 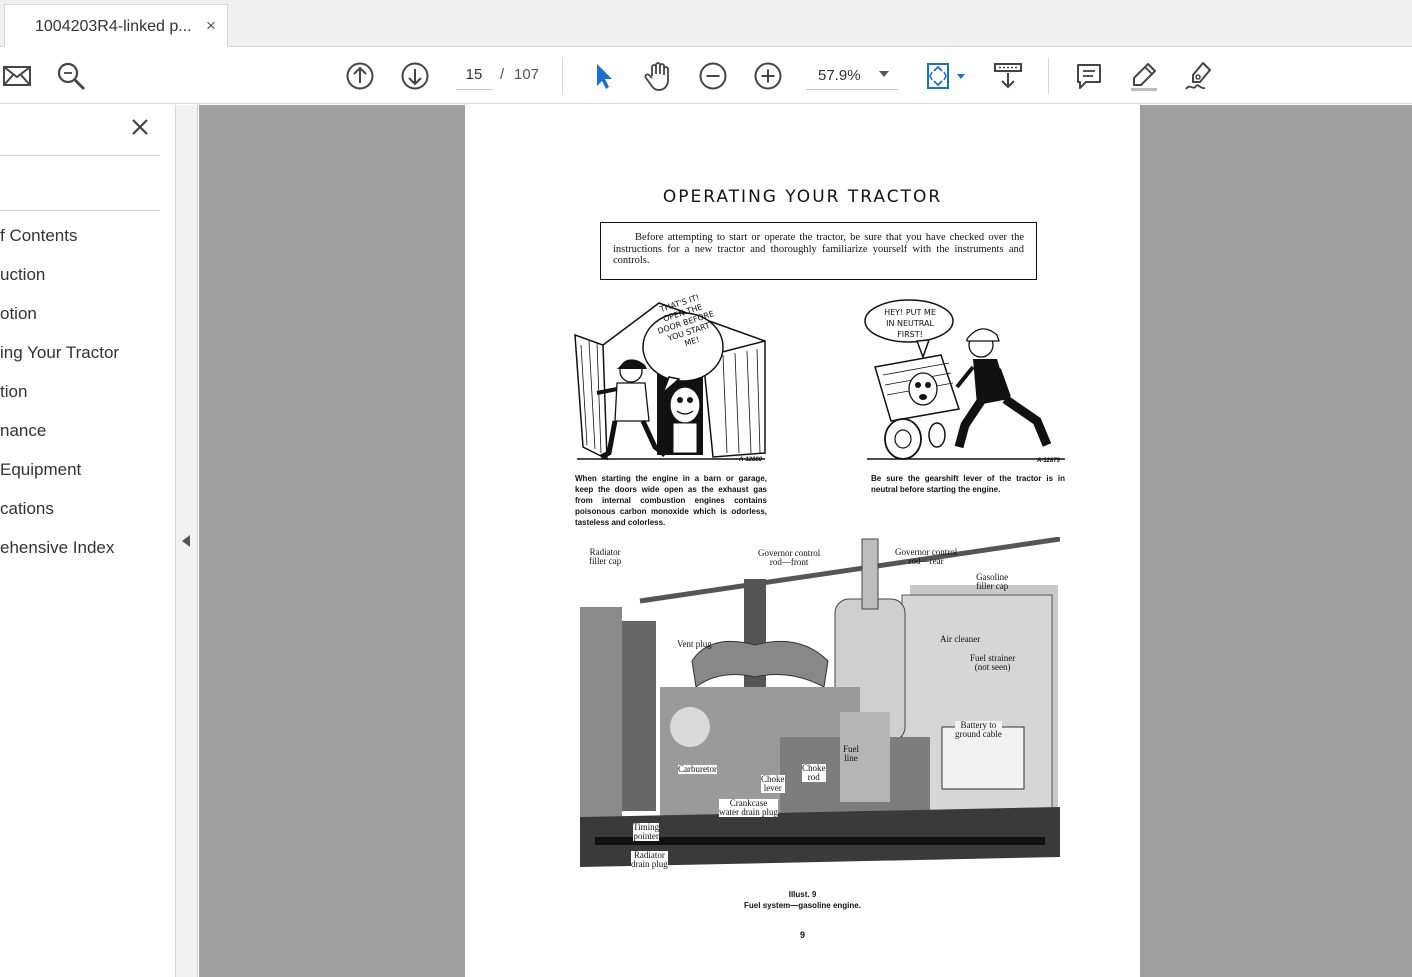 I want to click on page-total: 107, so click(x=527, y=74).